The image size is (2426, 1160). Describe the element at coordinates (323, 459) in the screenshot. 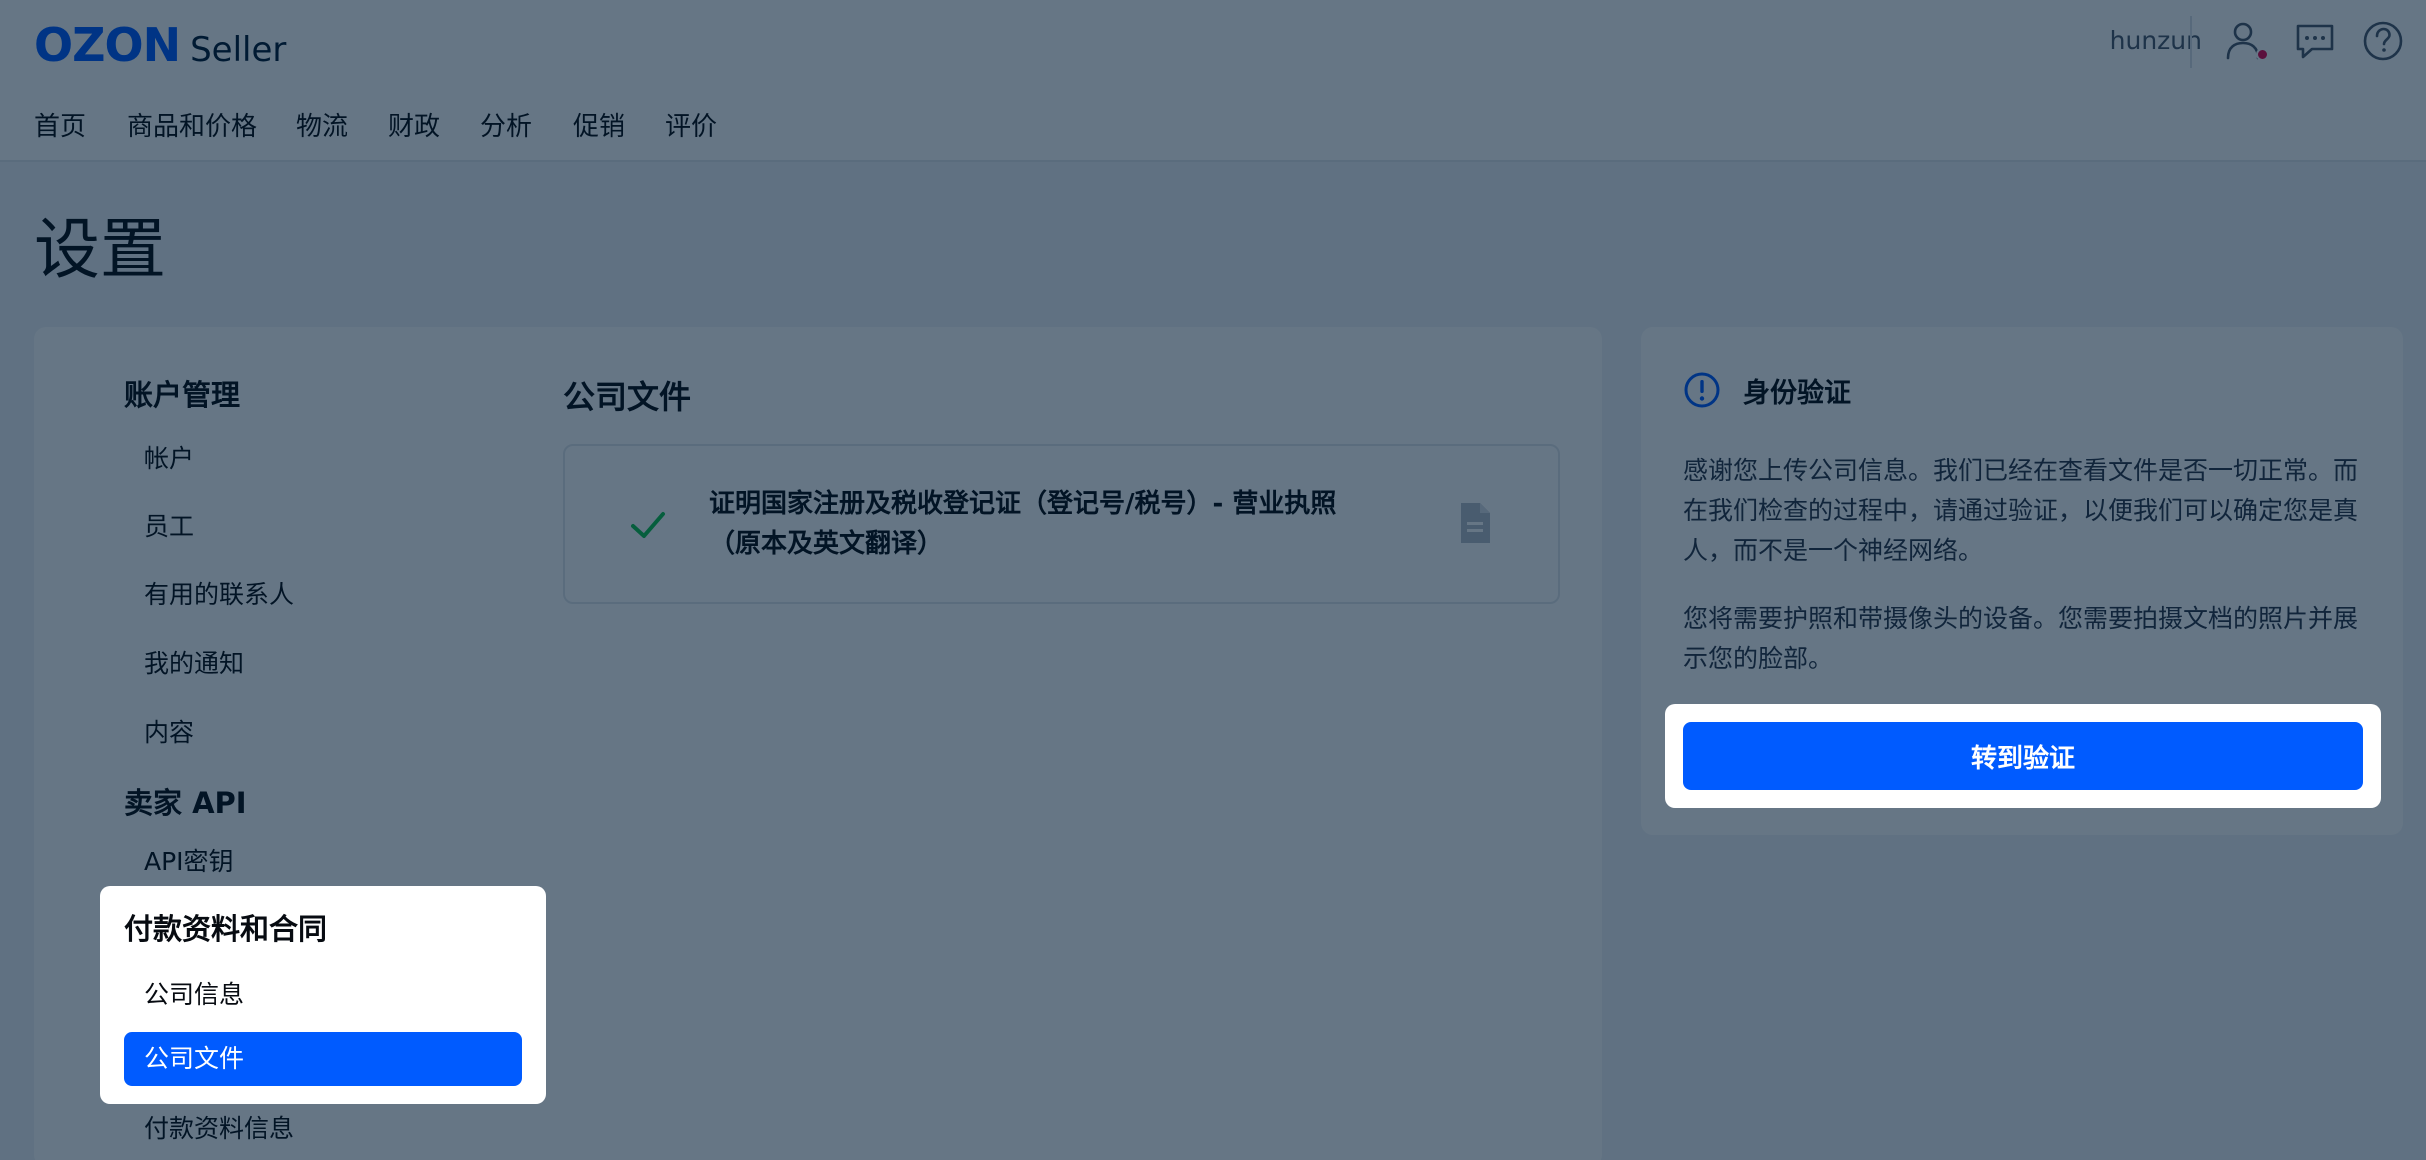

I see `sidebar-item-account: 帐户` at that location.